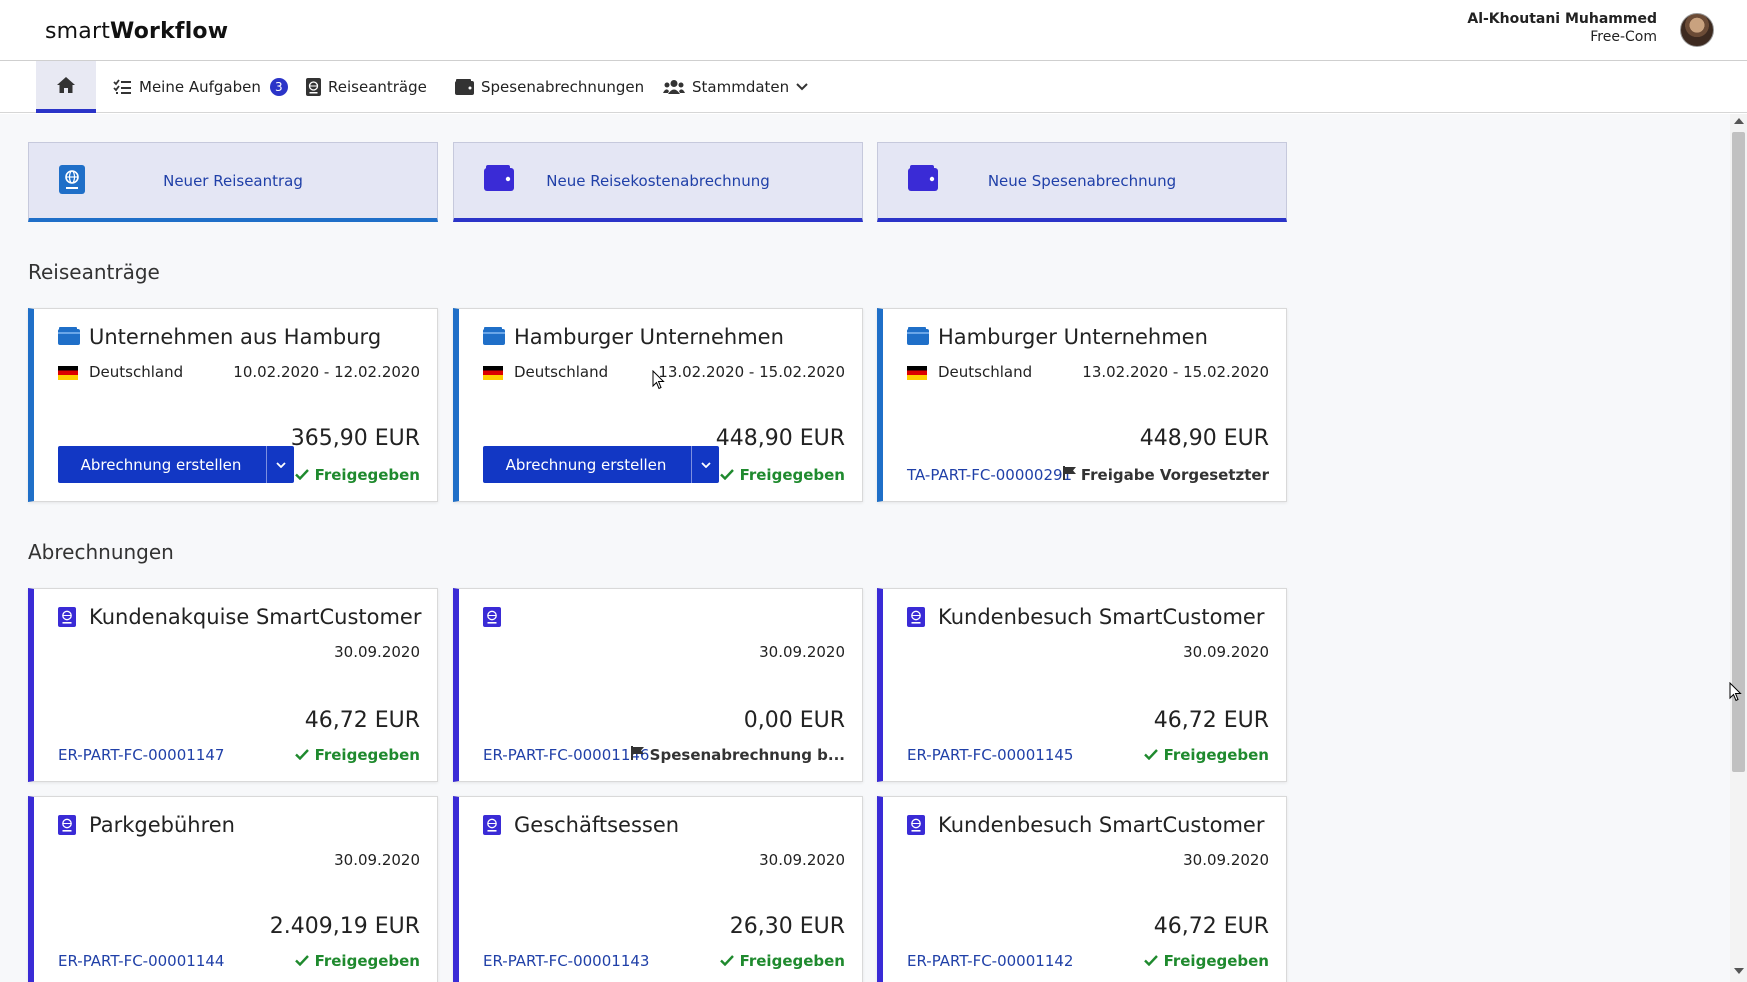  I want to click on card-title: Hamburger Unternehmen, so click(1073, 337).